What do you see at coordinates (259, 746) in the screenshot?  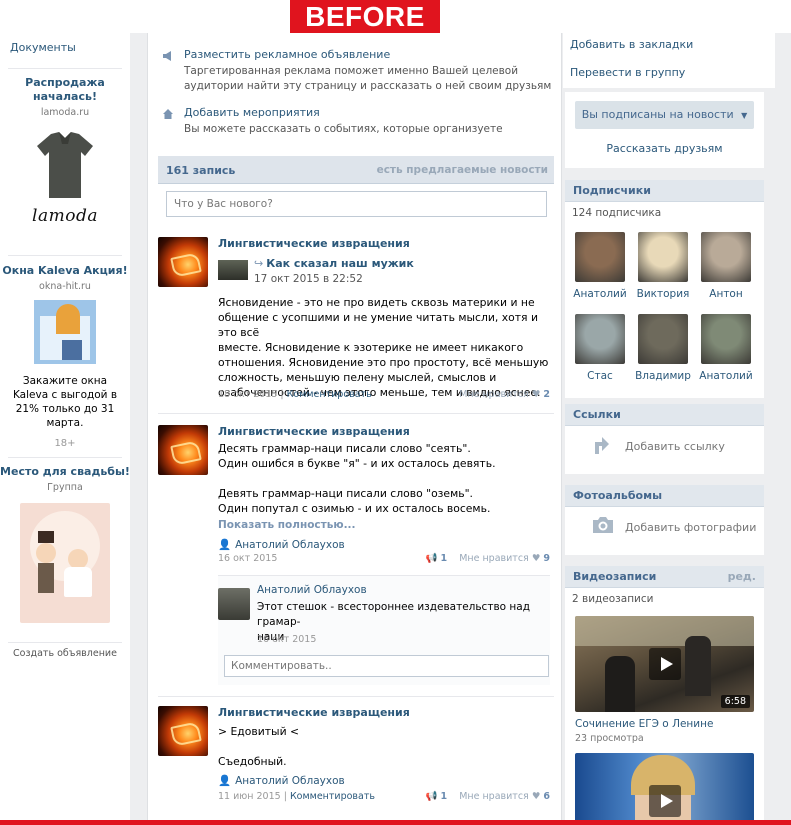 I see `post-text: > Едовитый < Съедобный.` at bounding box center [259, 746].